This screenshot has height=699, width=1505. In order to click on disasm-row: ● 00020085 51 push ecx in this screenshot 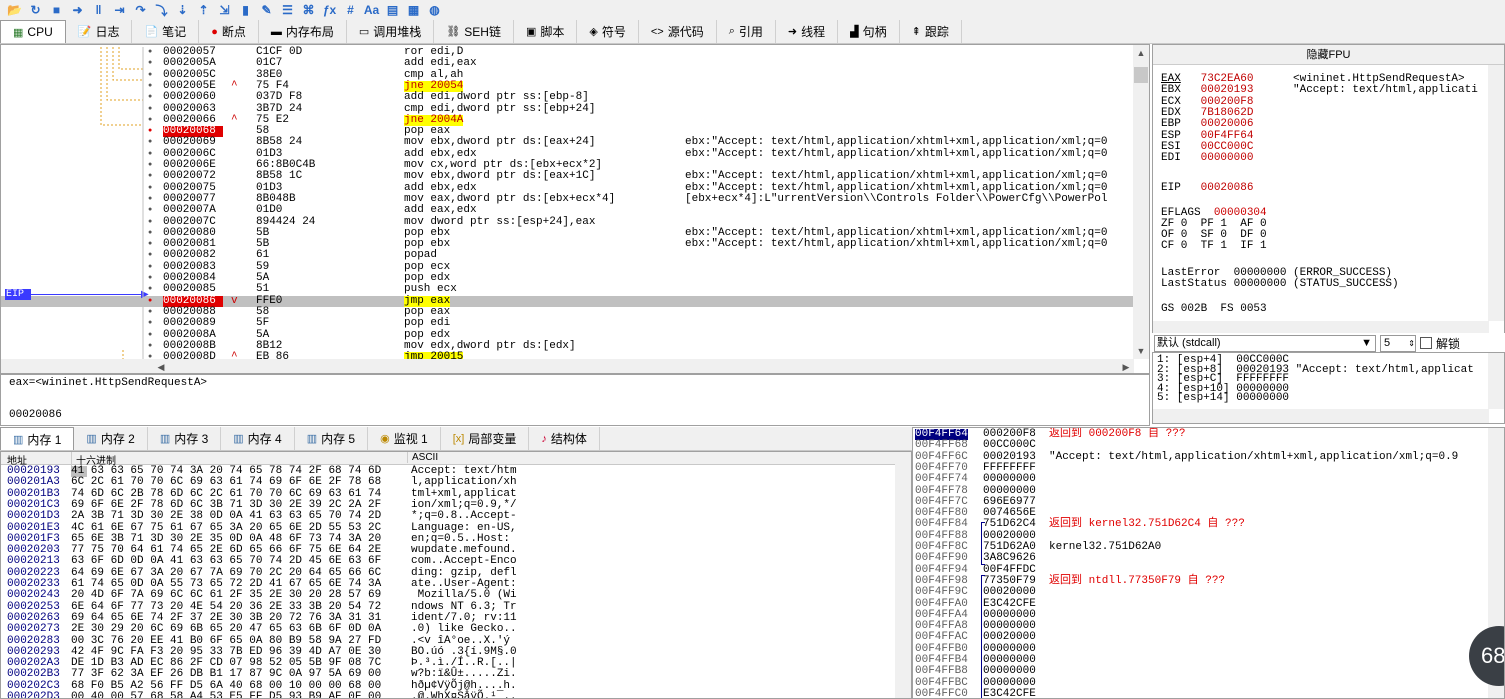, I will do `click(567, 289)`.